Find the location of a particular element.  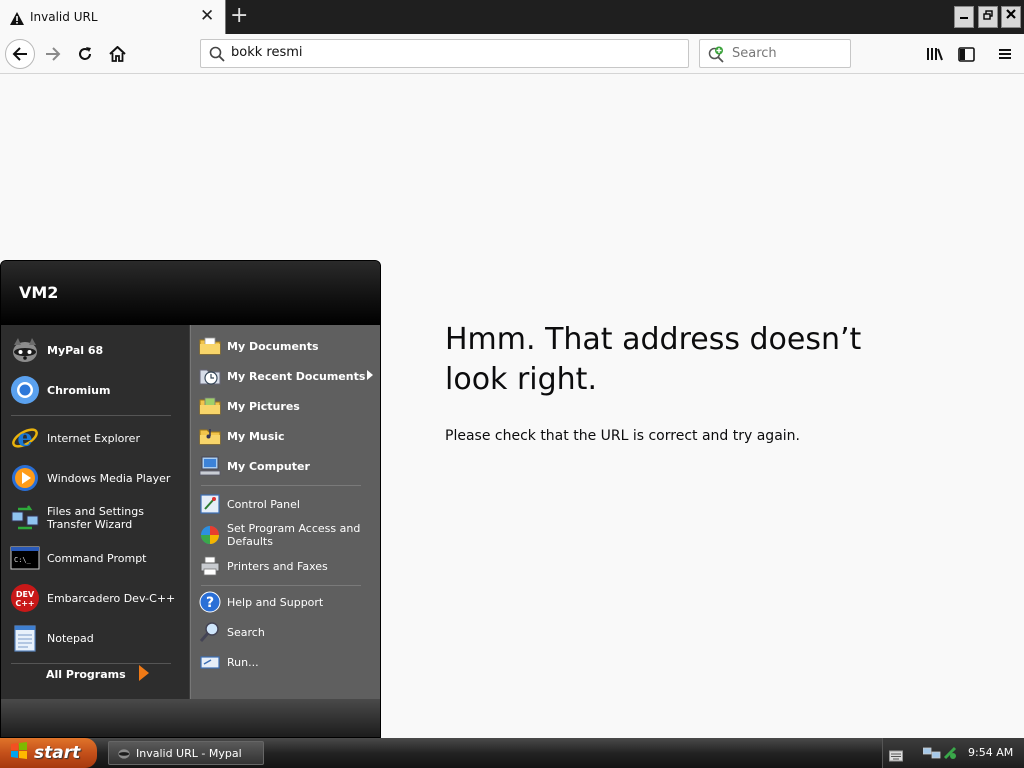

menu-item-my-pictures: My Pictures is located at coordinates (289, 406).